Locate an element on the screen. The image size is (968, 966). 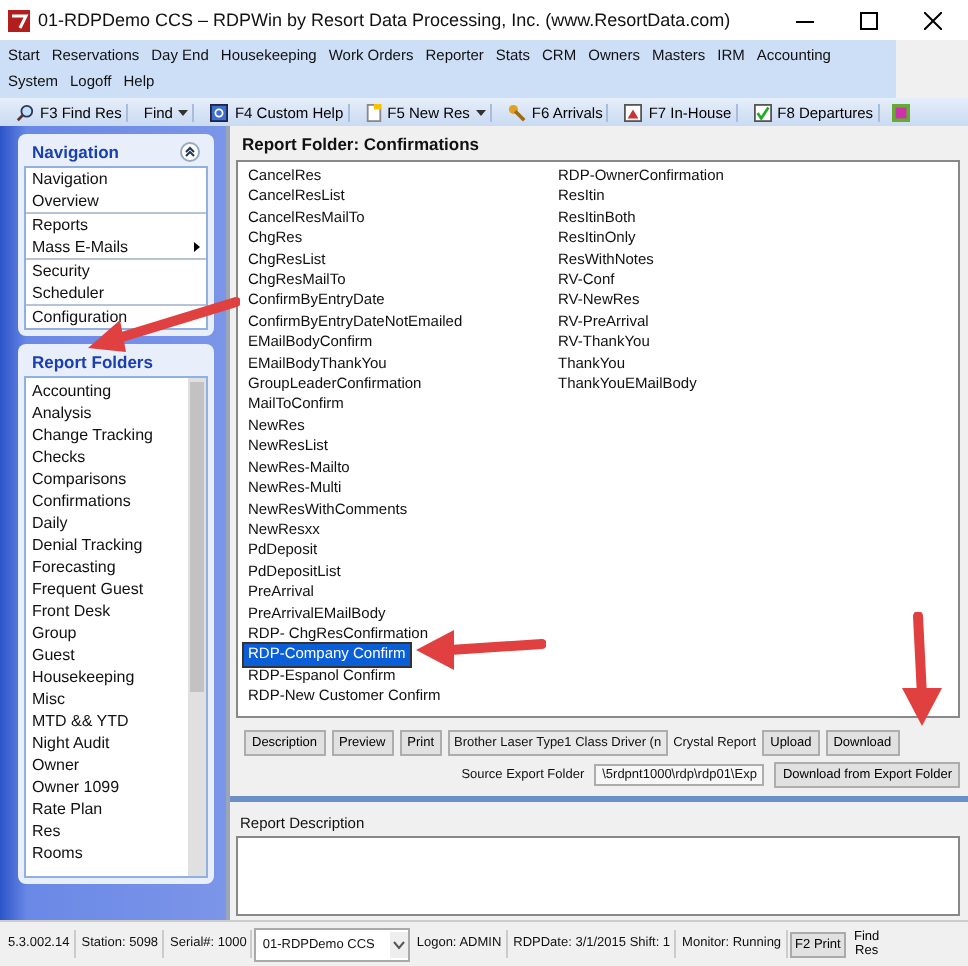
folder-item: Checks is located at coordinates (107, 457).